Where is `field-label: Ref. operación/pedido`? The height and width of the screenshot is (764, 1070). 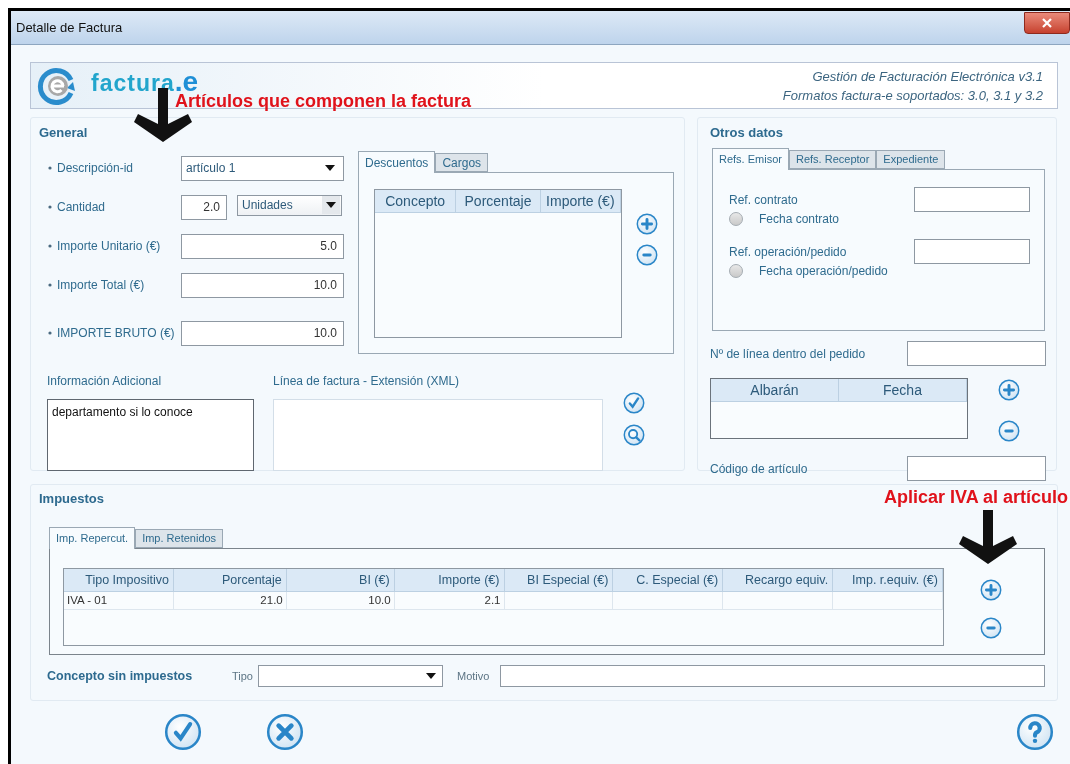 field-label: Ref. operación/pedido is located at coordinates (788, 252).